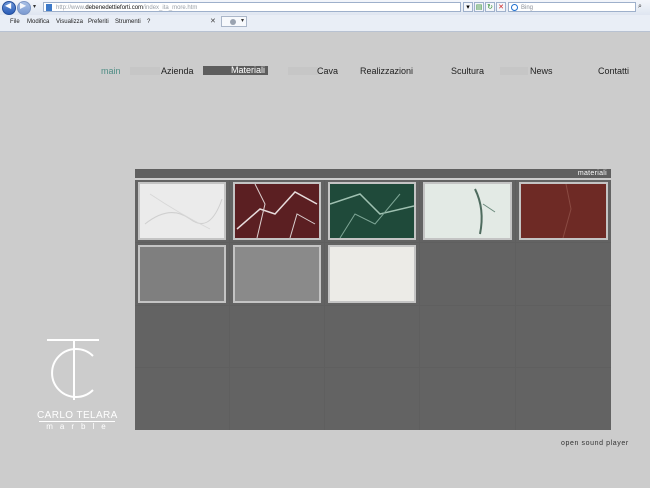  I want to click on search-button: ⌕, so click(642, 7).